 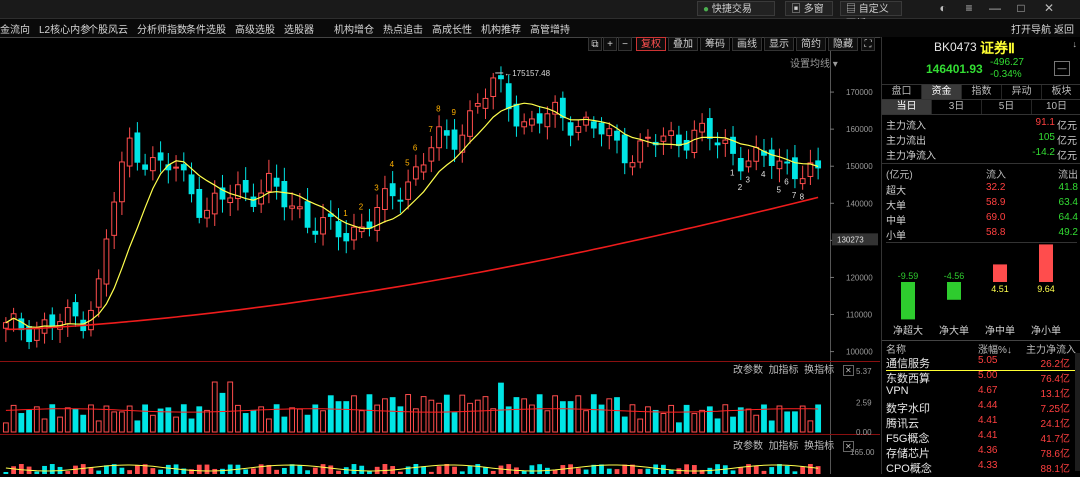 What do you see at coordinates (982, 363) in the screenshot?
I see `sector-row: 通信服务 5.05 26.2亿` at bounding box center [982, 363].